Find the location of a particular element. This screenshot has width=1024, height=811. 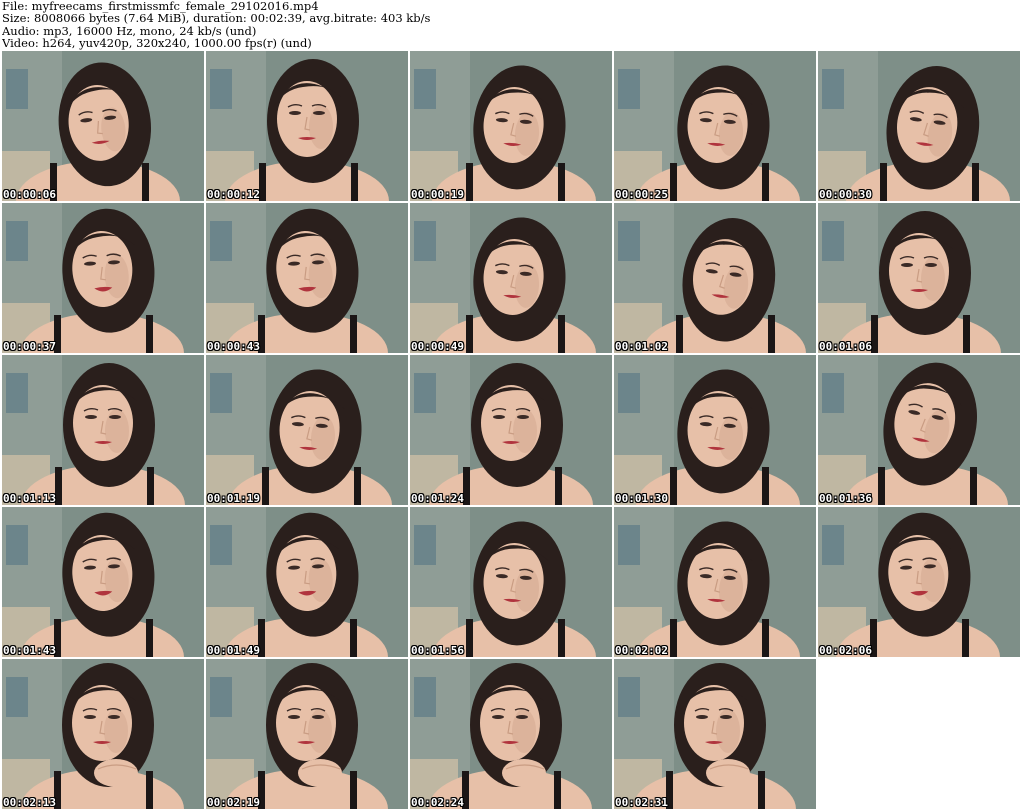

frame-timestamp: 00:02:06 is located at coordinates (845, 650).